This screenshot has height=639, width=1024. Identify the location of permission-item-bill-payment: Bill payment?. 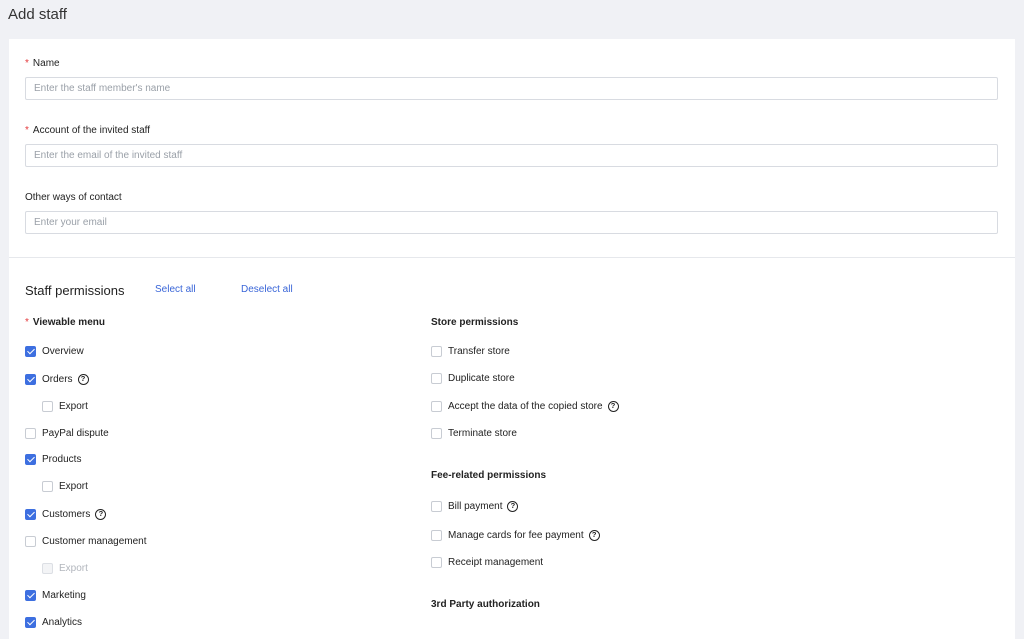
(475, 506).